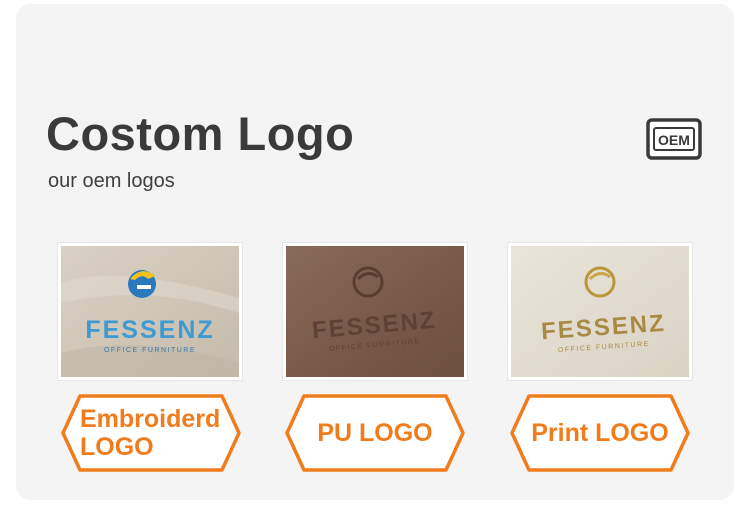 The image size is (750, 512). I want to click on pu-logo-label: PU LOGO, so click(375, 433).